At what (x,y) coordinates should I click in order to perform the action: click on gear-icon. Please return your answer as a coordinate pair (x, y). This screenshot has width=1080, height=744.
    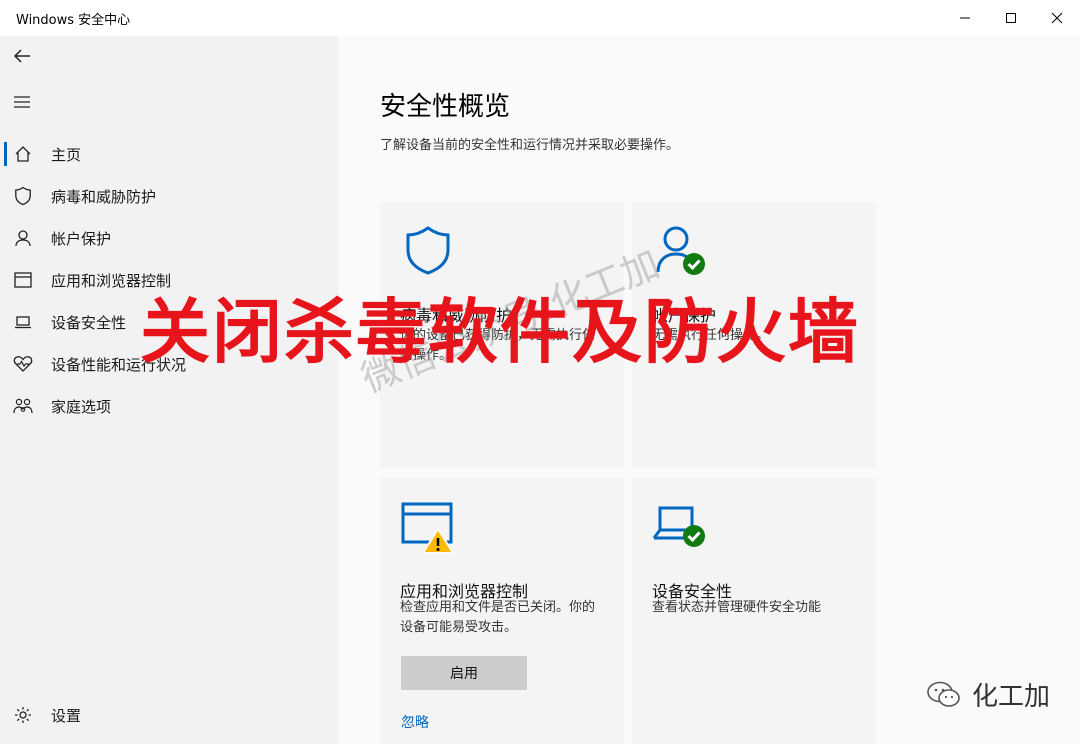
    Looking at the image, I should click on (23, 715).